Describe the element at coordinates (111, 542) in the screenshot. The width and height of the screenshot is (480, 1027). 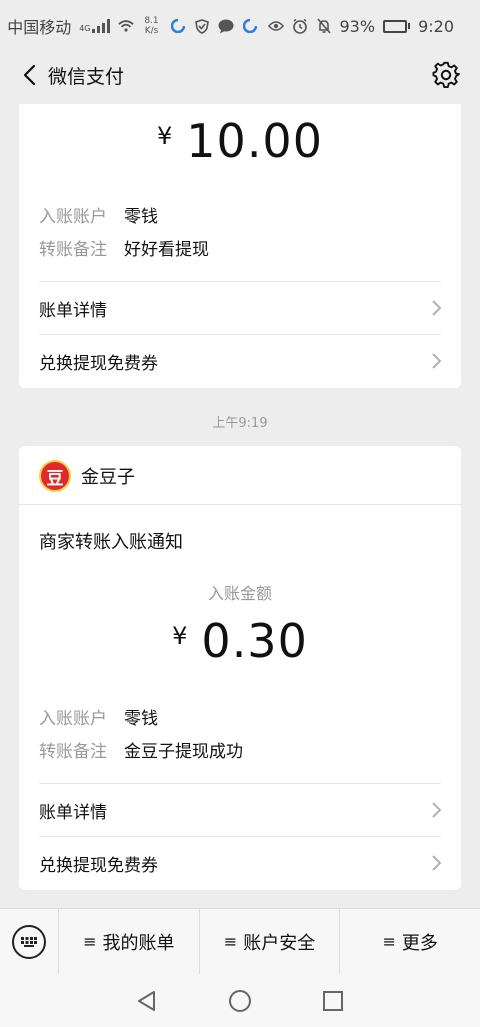
I see `notice-title: 商家转账入账通知` at that location.